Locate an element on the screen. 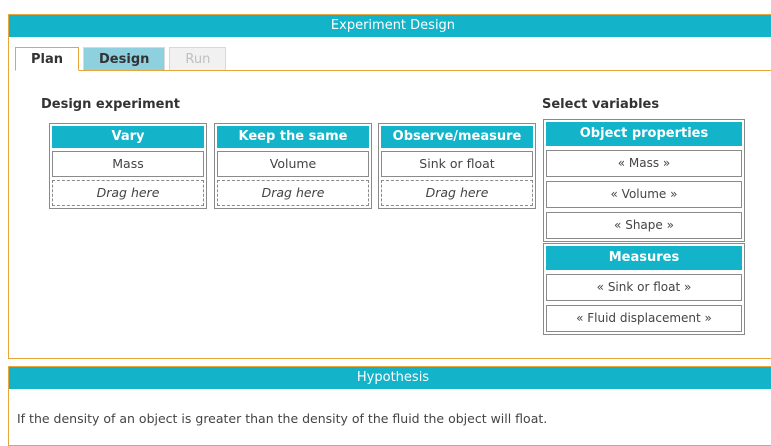  variable-fluid-displacement: « Fluid displacement » is located at coordinates (644, 318).